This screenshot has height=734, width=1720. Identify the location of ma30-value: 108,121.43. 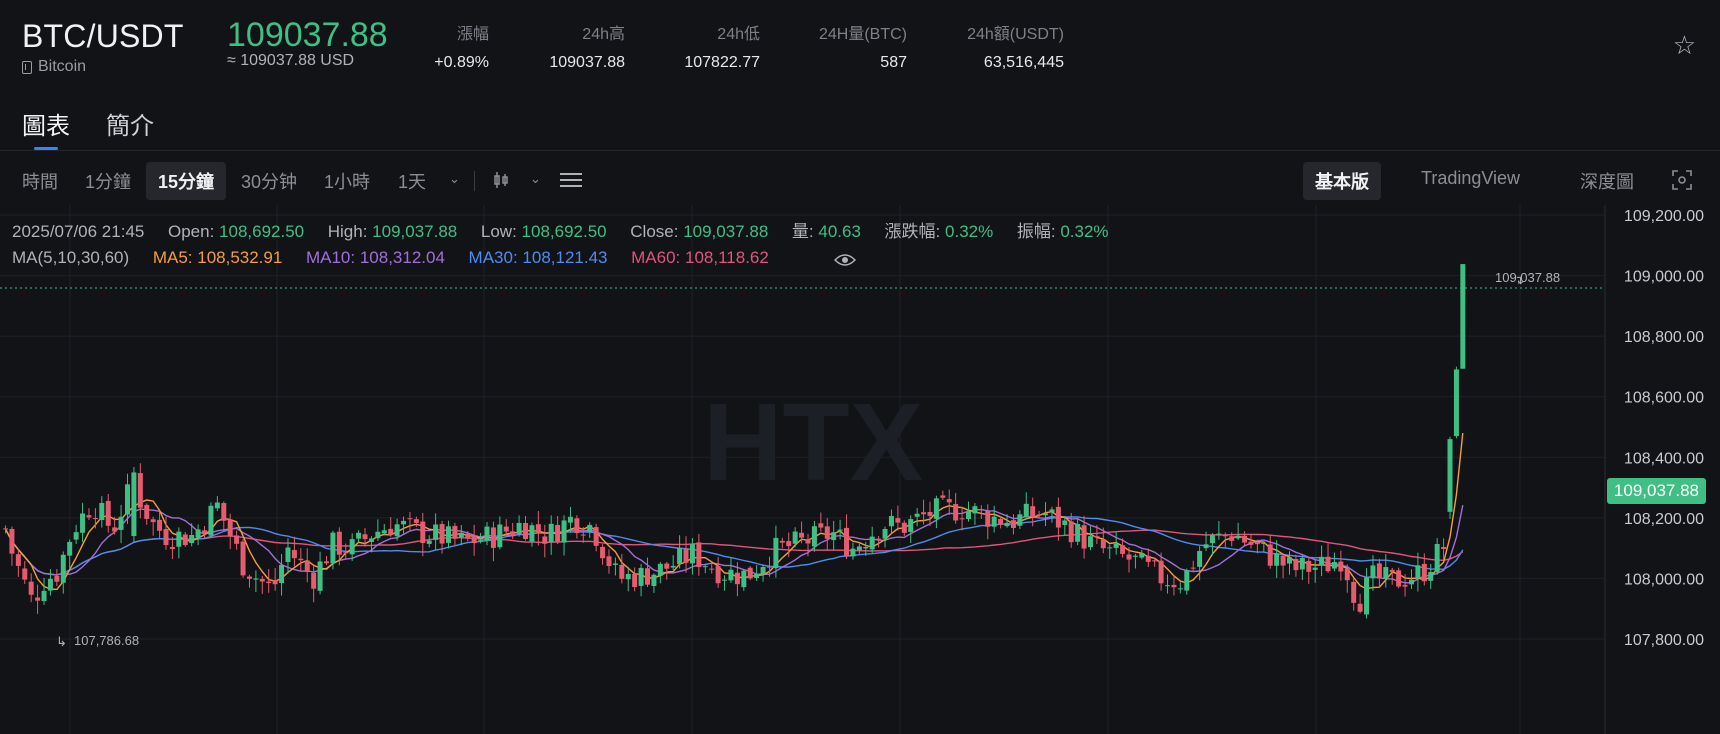
(565, 257).